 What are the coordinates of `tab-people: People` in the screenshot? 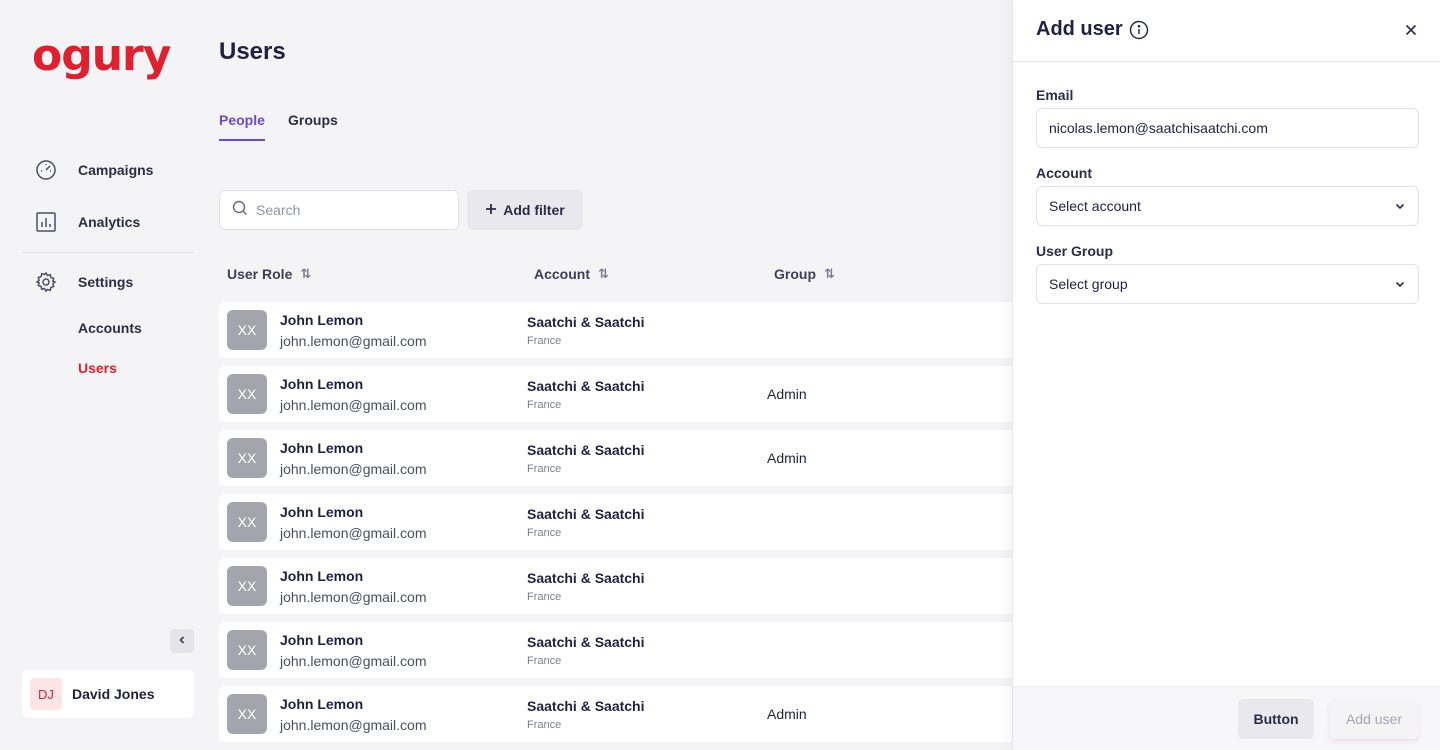 It's located at (242, 126).